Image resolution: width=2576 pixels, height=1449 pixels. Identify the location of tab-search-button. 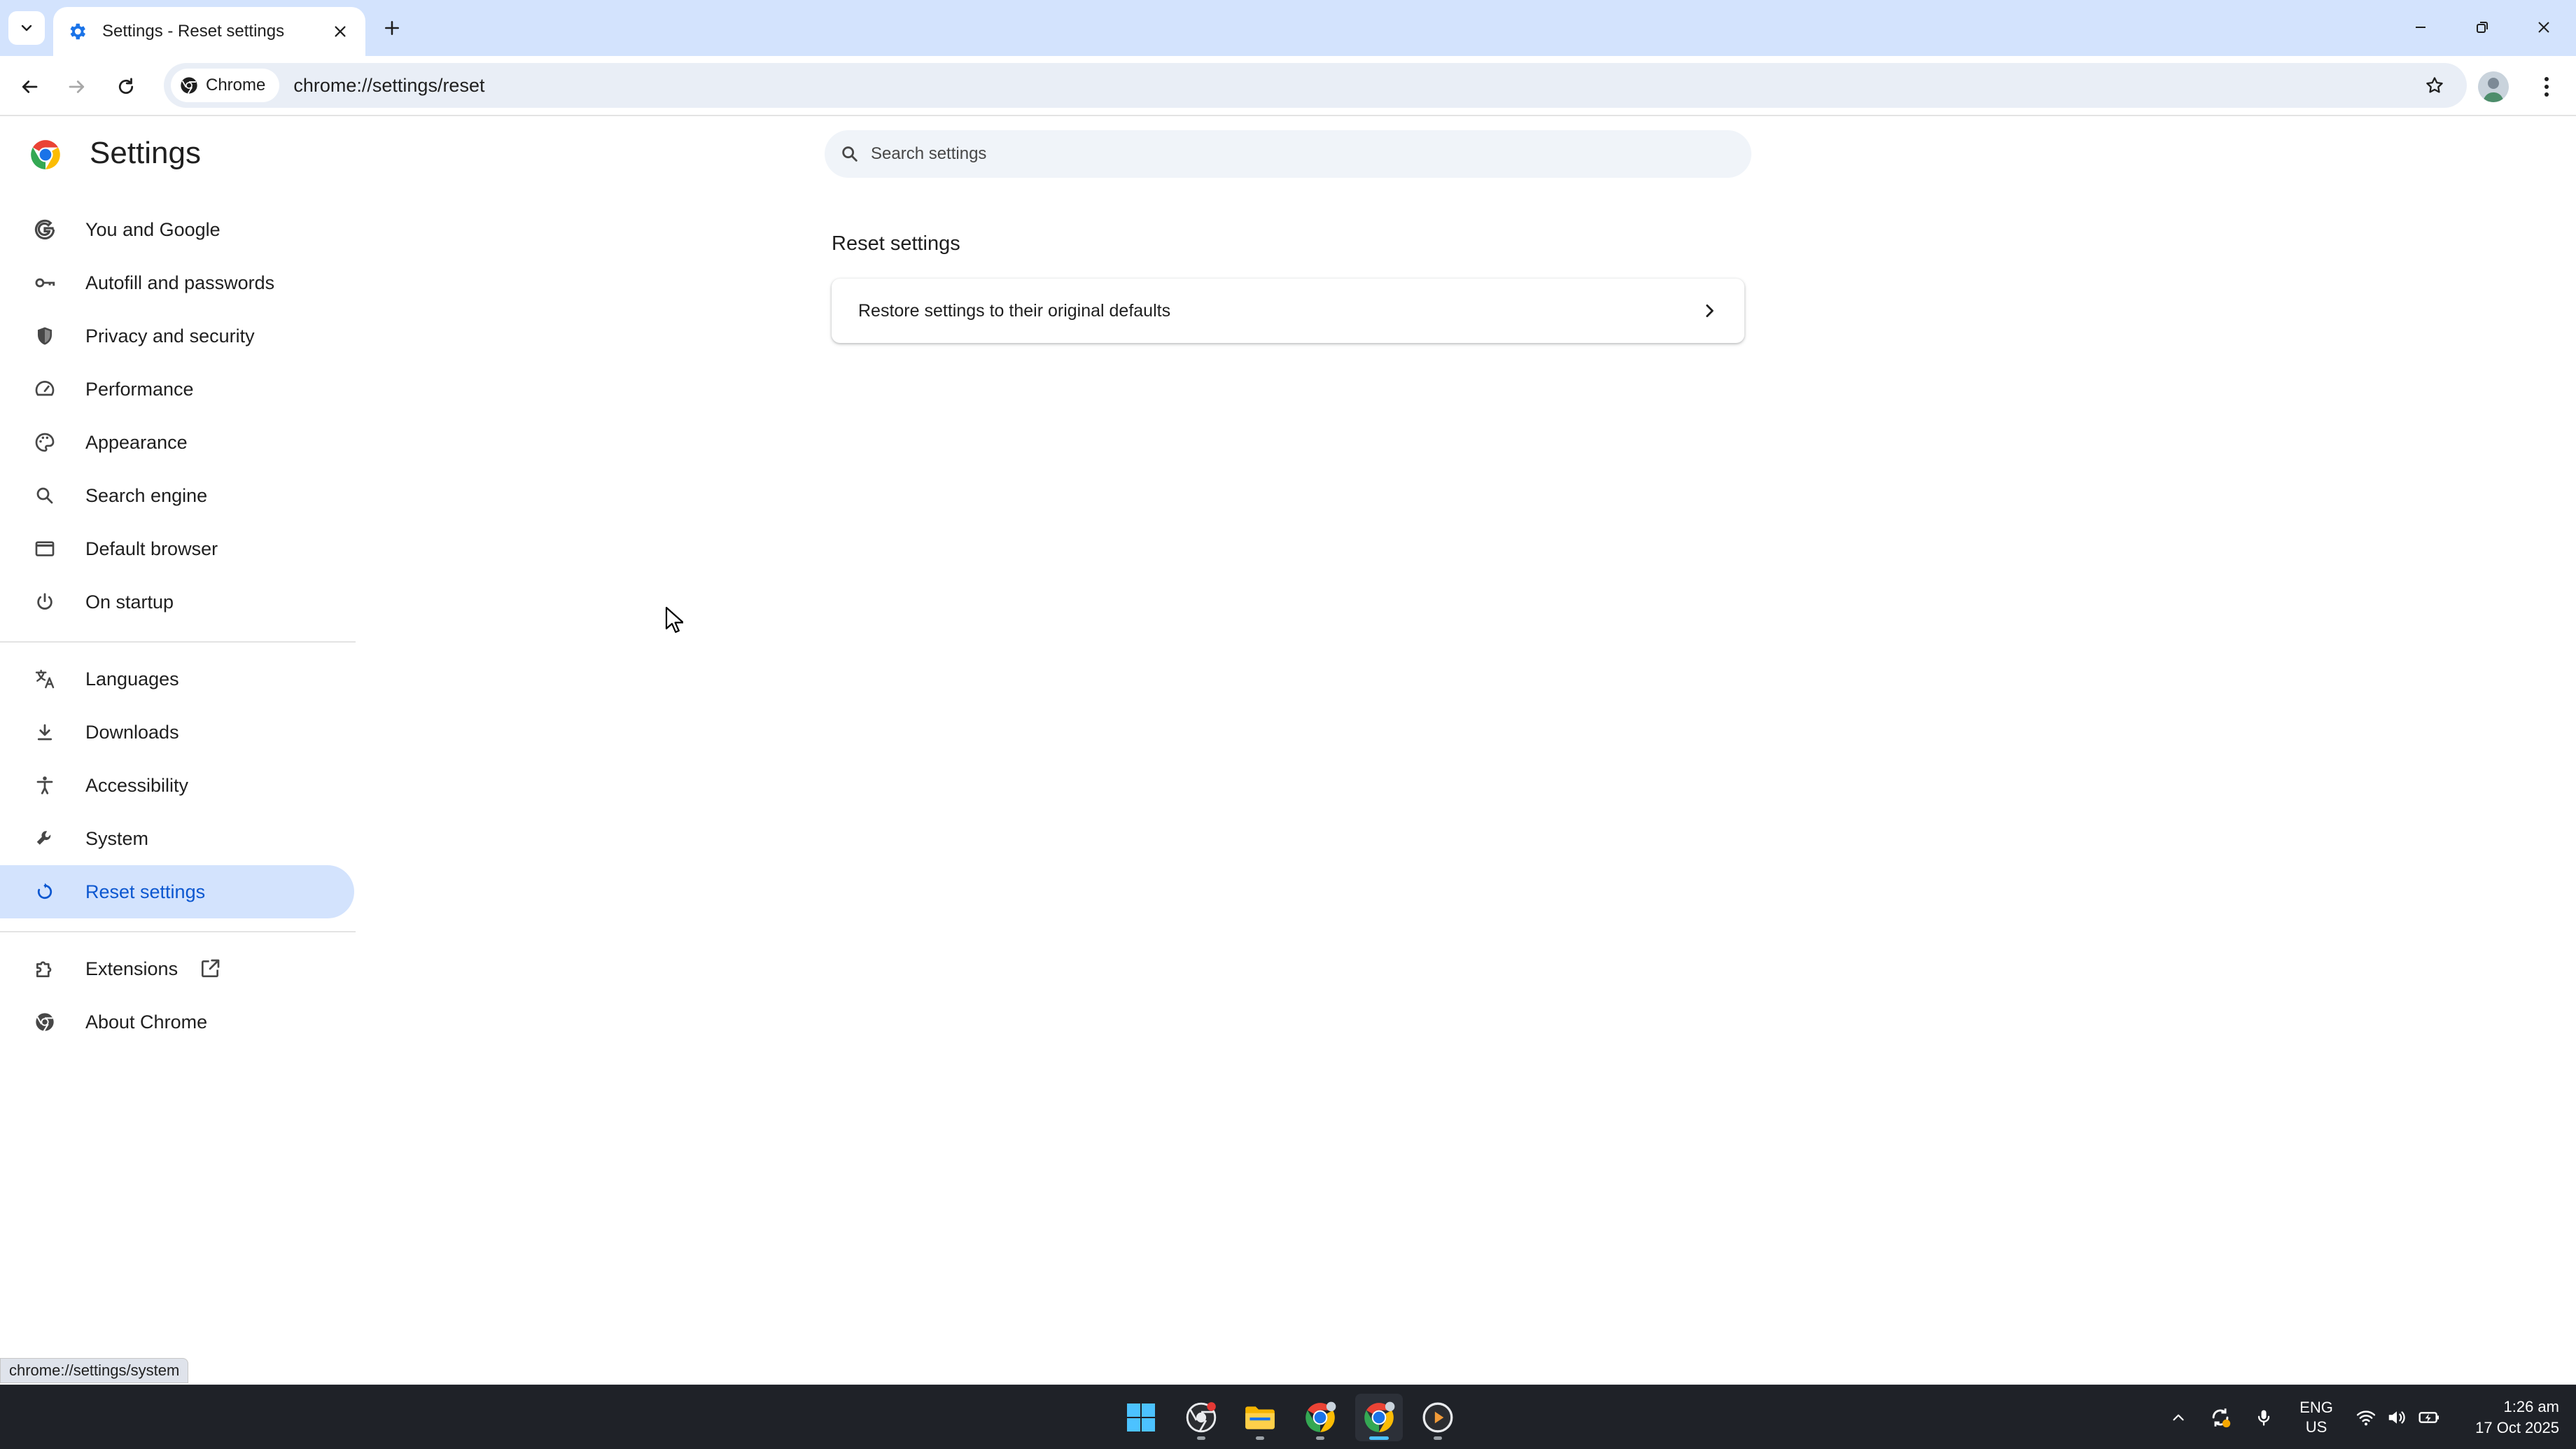
(26, 28).